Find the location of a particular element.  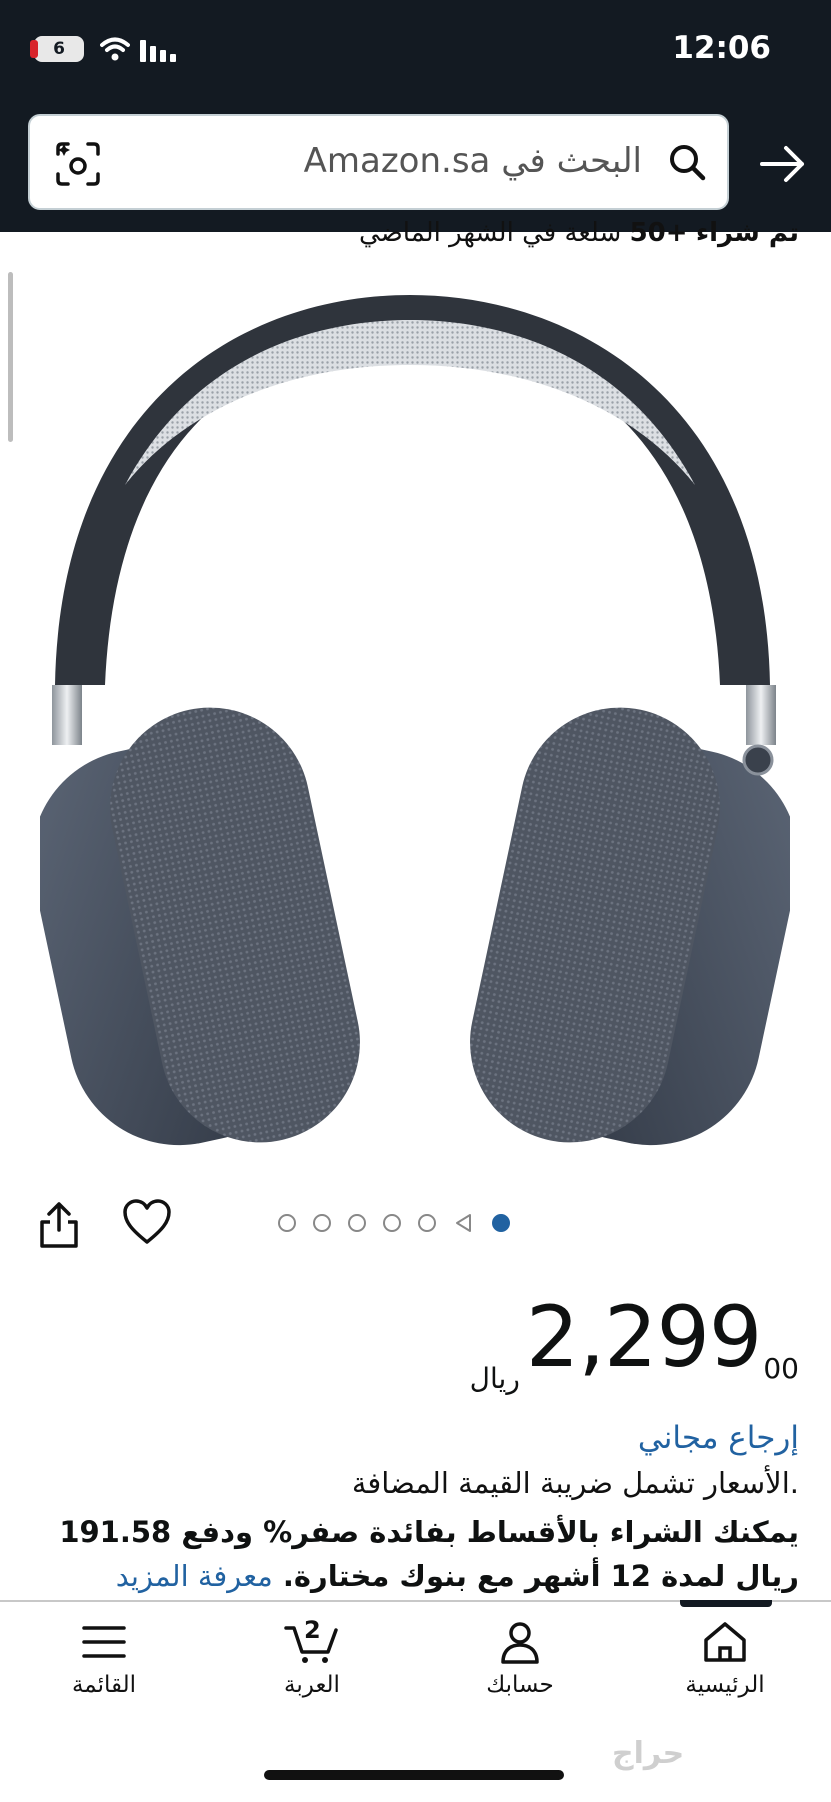

heart-icon is located at coordinates (147, 1222).